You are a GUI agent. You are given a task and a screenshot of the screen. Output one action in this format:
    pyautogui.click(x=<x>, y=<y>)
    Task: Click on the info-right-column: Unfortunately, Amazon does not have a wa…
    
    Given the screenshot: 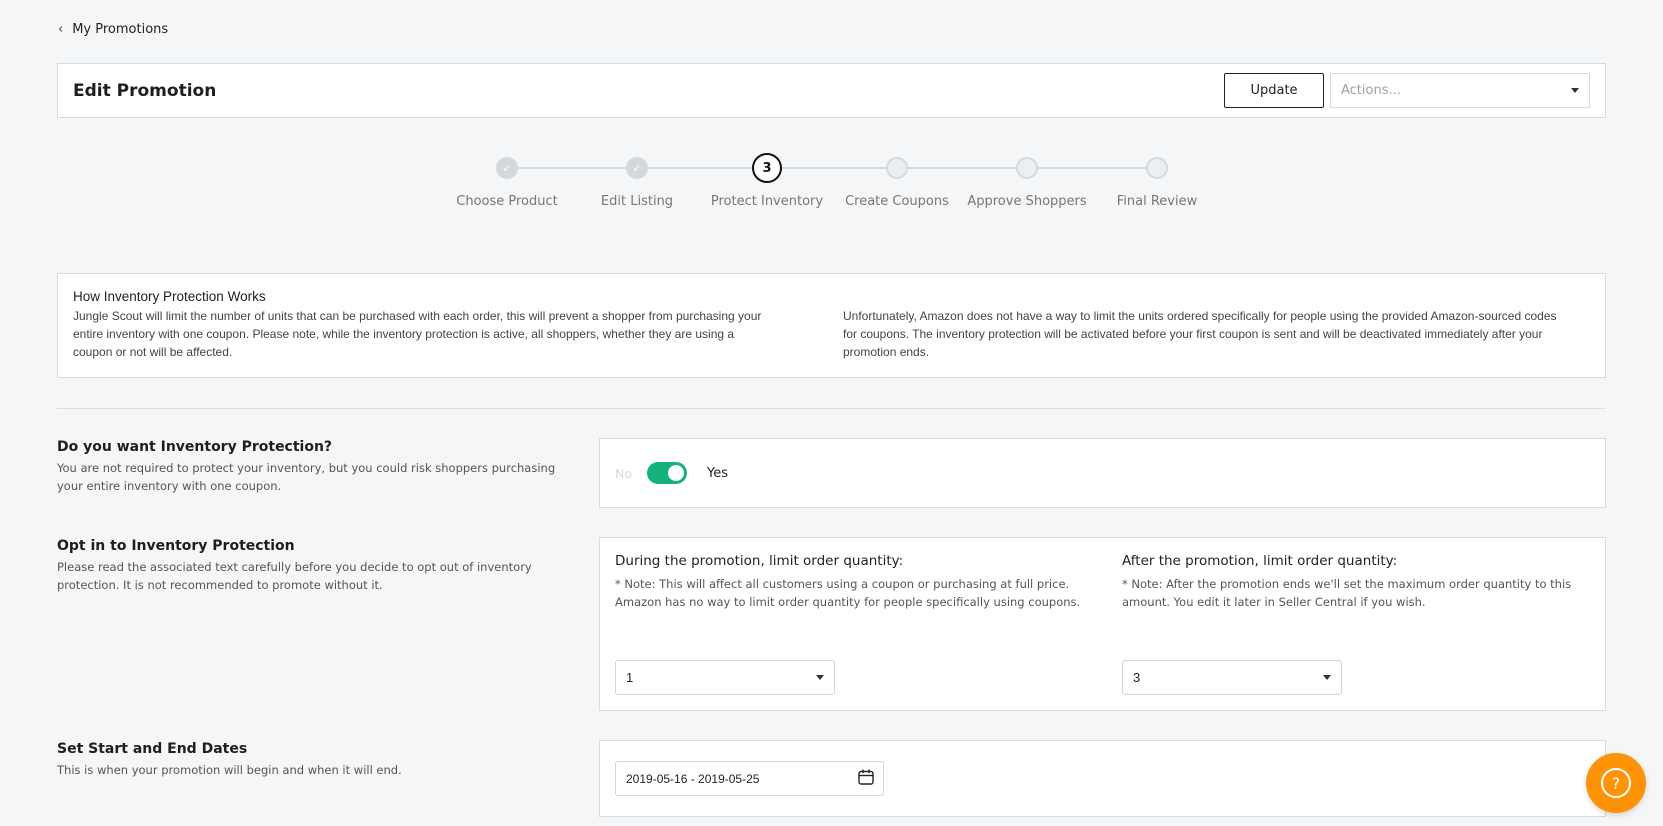 What is the action you would take?
    pyautogui.click(x=1208, y=325)
    